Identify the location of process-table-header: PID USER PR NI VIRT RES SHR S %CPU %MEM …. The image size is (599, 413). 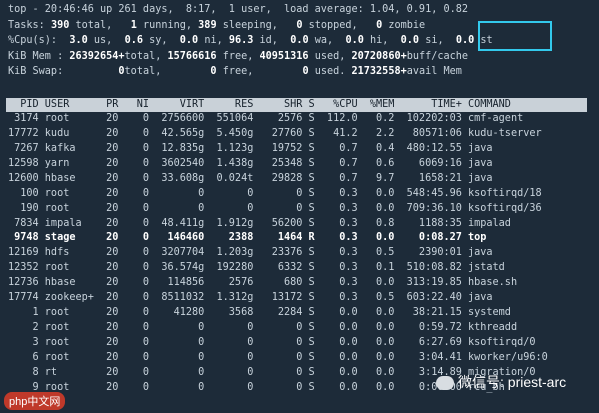
(296, 104).